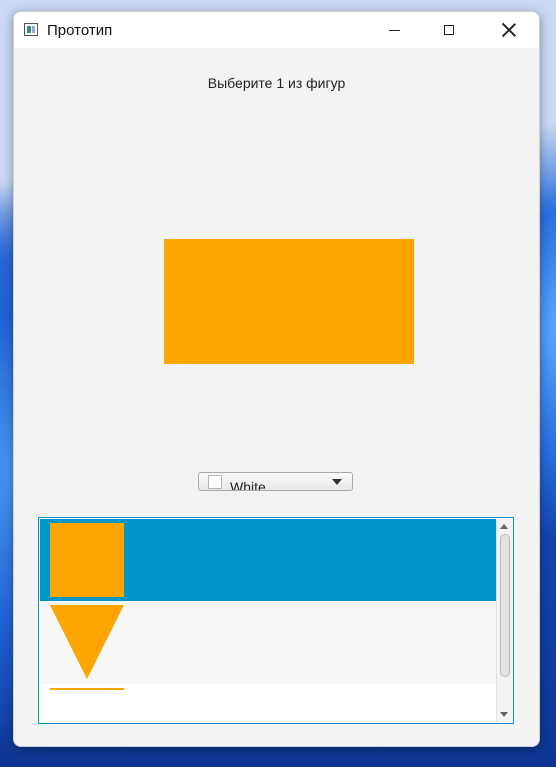 The height and width of the screenshot is (767, 556). I want to click on instruction-label: Выберите 1 из фигур, so click(276, 83).